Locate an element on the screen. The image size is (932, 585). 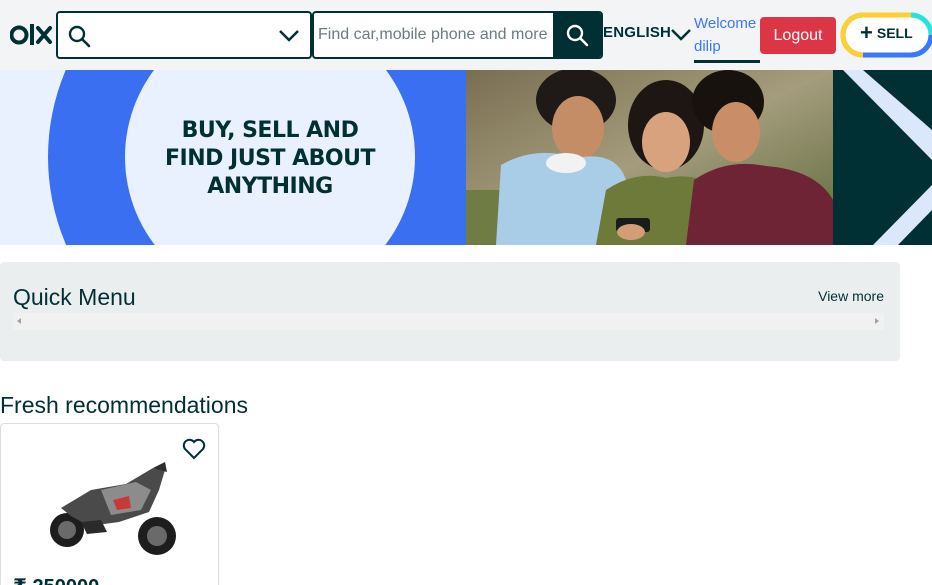
welcome-user-link: Welcome dilip is located at coordinates (727, 37).